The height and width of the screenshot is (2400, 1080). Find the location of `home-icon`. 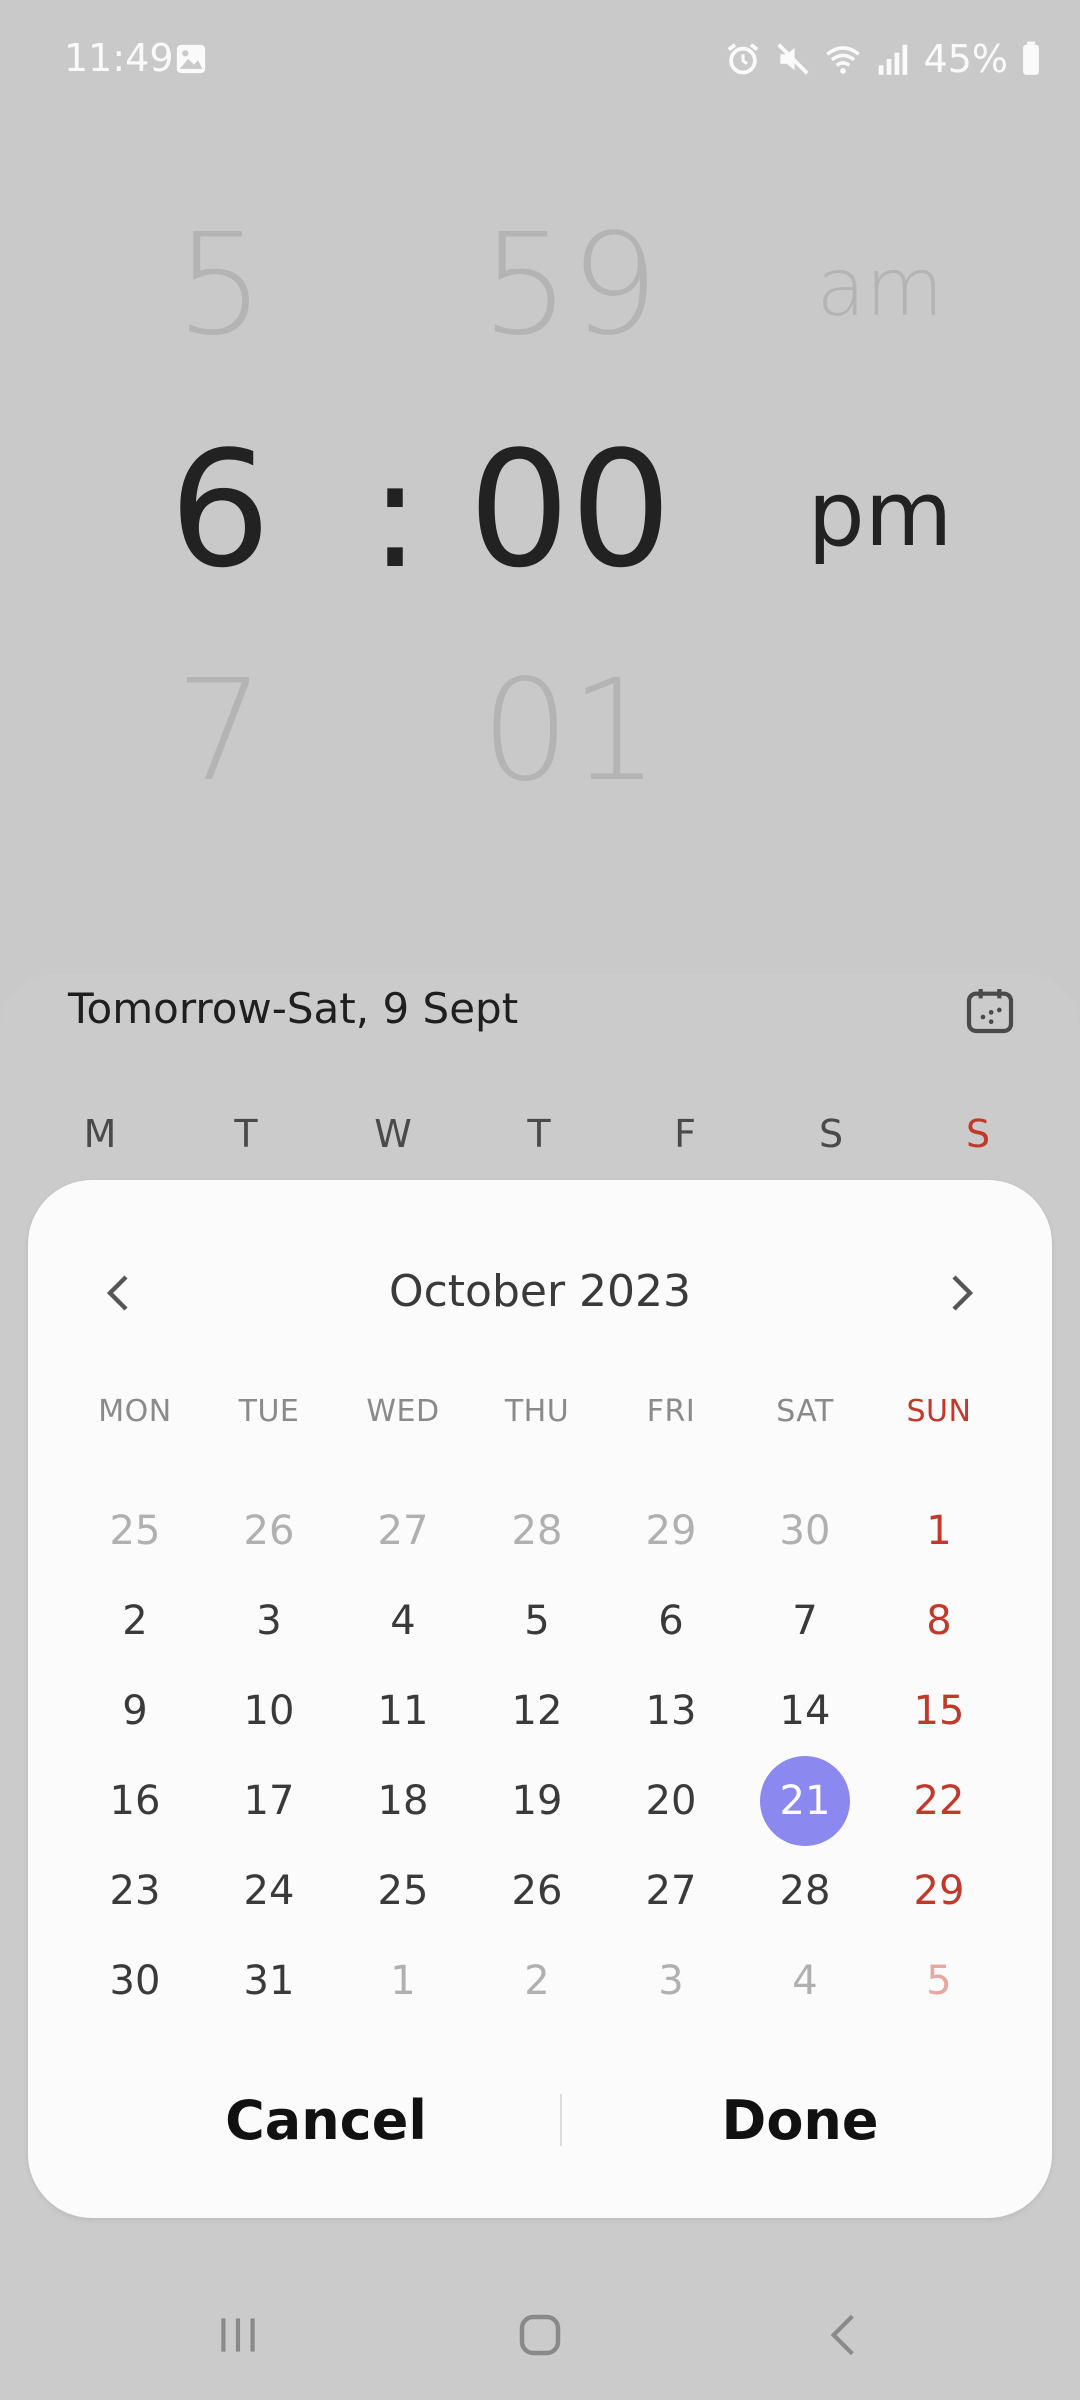

home-icon is located at coordinates (540, 2335).